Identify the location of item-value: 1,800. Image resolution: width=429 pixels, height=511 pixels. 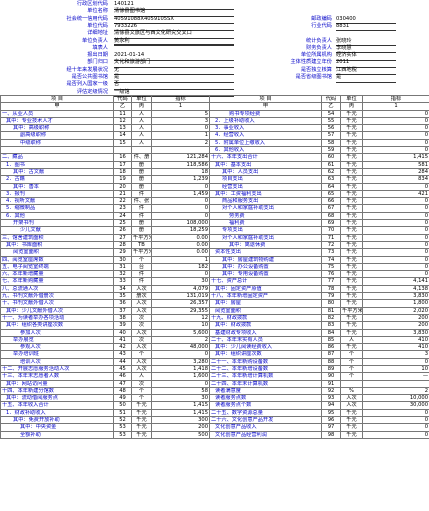
(395, 303).